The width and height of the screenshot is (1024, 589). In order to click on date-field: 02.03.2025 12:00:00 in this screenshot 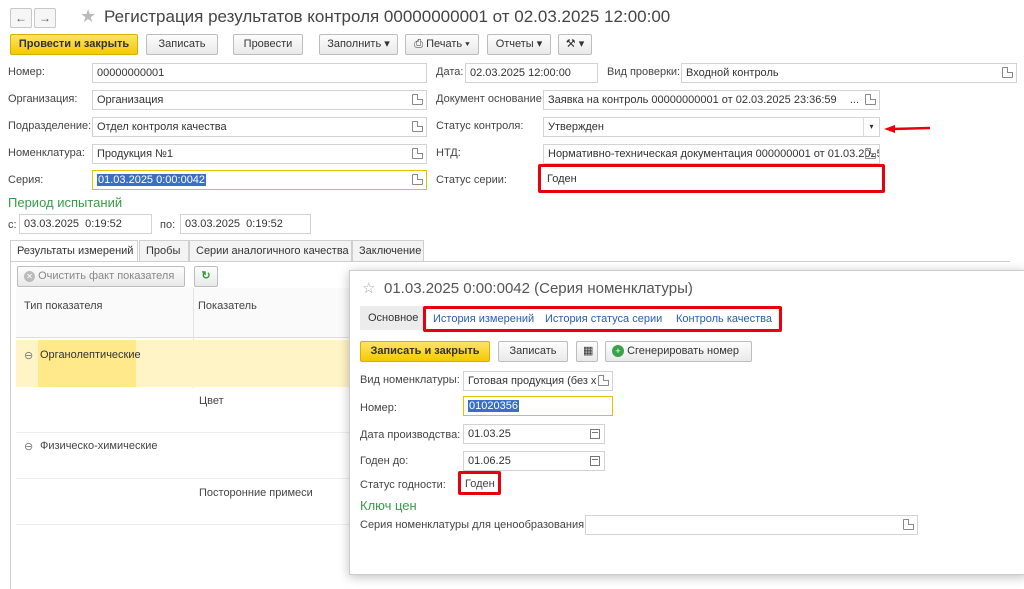, I will do `click(531, 73)`.